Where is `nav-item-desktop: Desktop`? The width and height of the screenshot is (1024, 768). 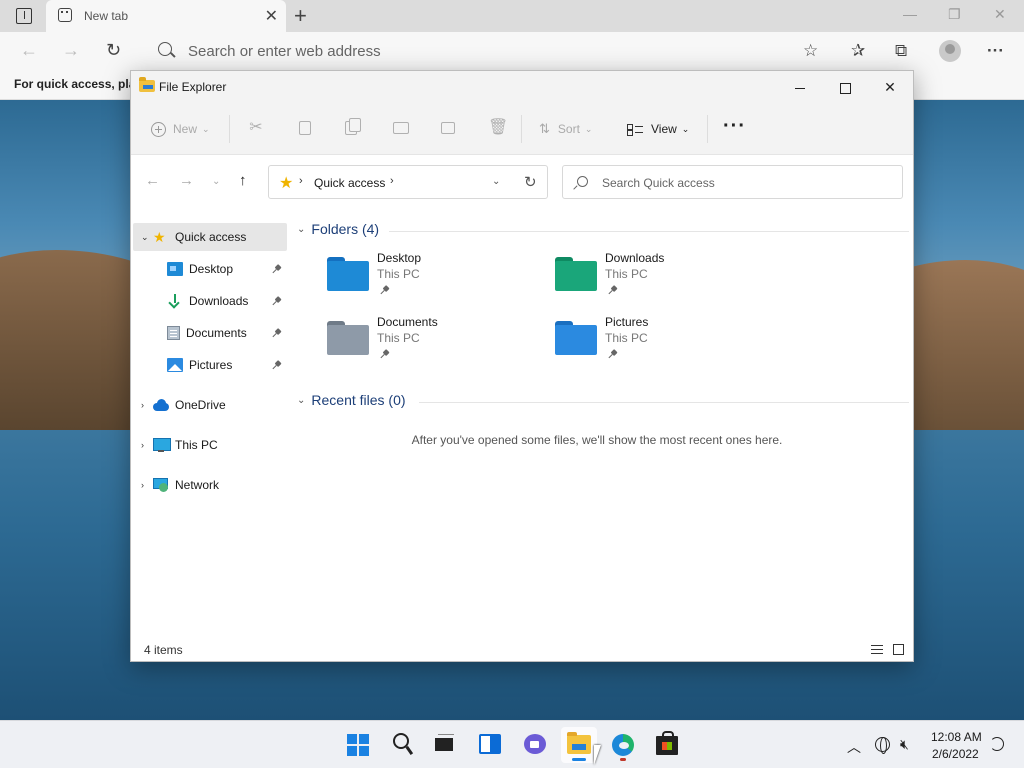
nav-item-desktop: Desktop is located at coordinates (210, 269).